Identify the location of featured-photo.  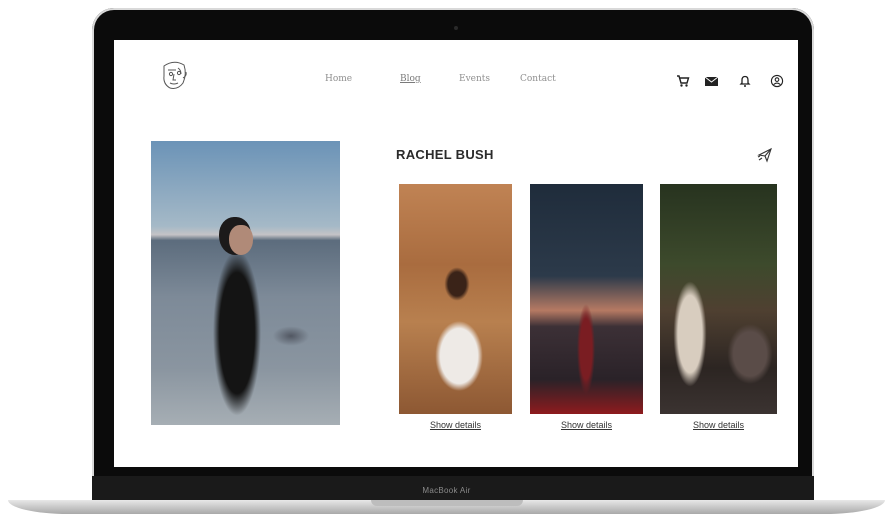
(245, 283).